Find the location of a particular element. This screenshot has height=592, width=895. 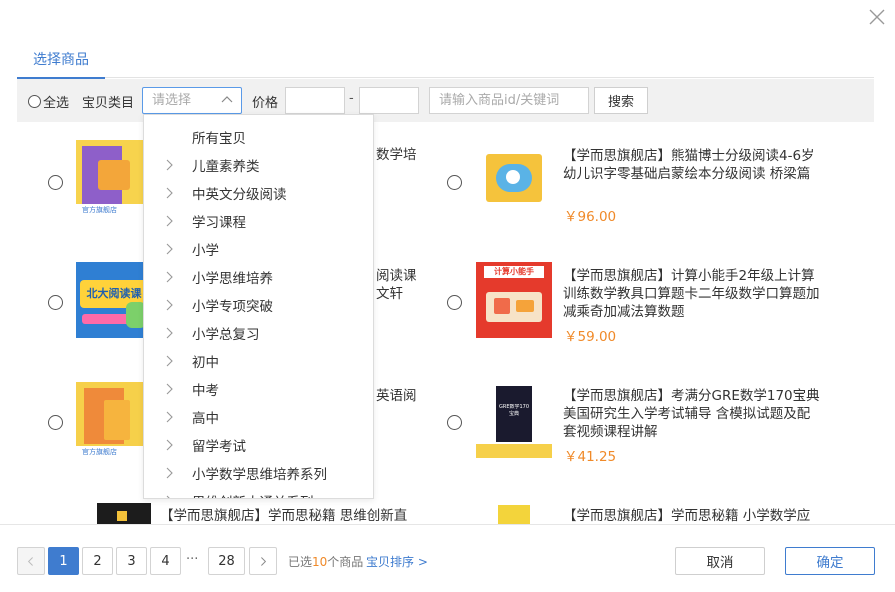

category-label: 宝贝类目 is located at coordinates (108, 103).